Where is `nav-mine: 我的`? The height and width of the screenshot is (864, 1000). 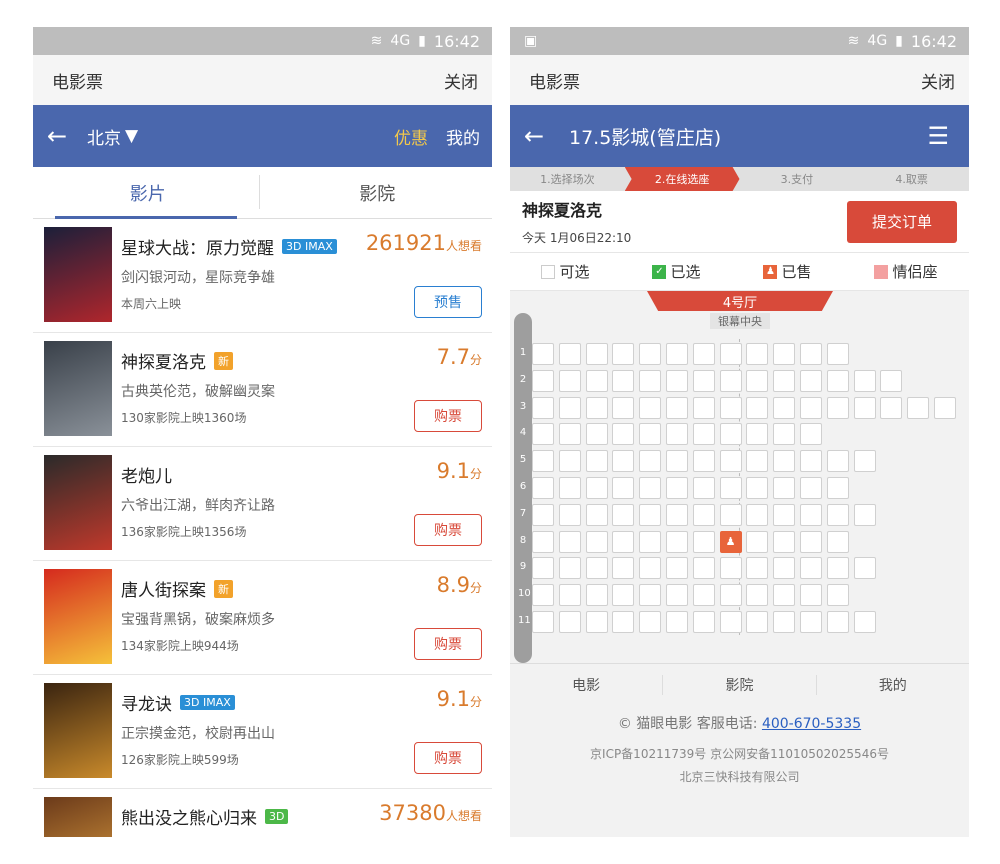
nav-mine: 我的 is located at coordinates (893, 685).